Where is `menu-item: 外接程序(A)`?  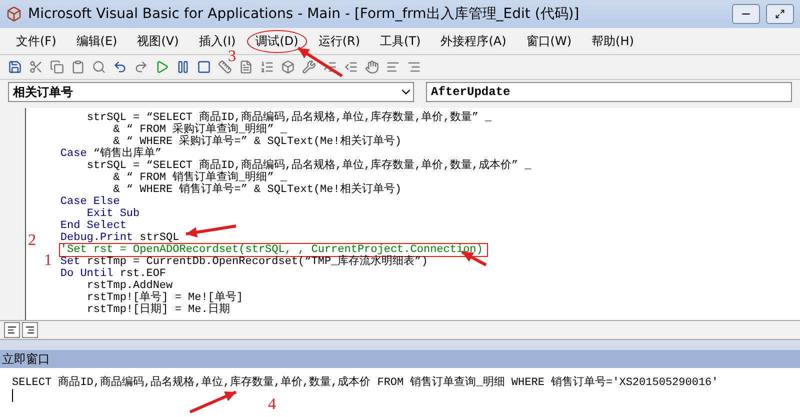 menu-item: 外接程序(A) is located at coordinates (473, 41).